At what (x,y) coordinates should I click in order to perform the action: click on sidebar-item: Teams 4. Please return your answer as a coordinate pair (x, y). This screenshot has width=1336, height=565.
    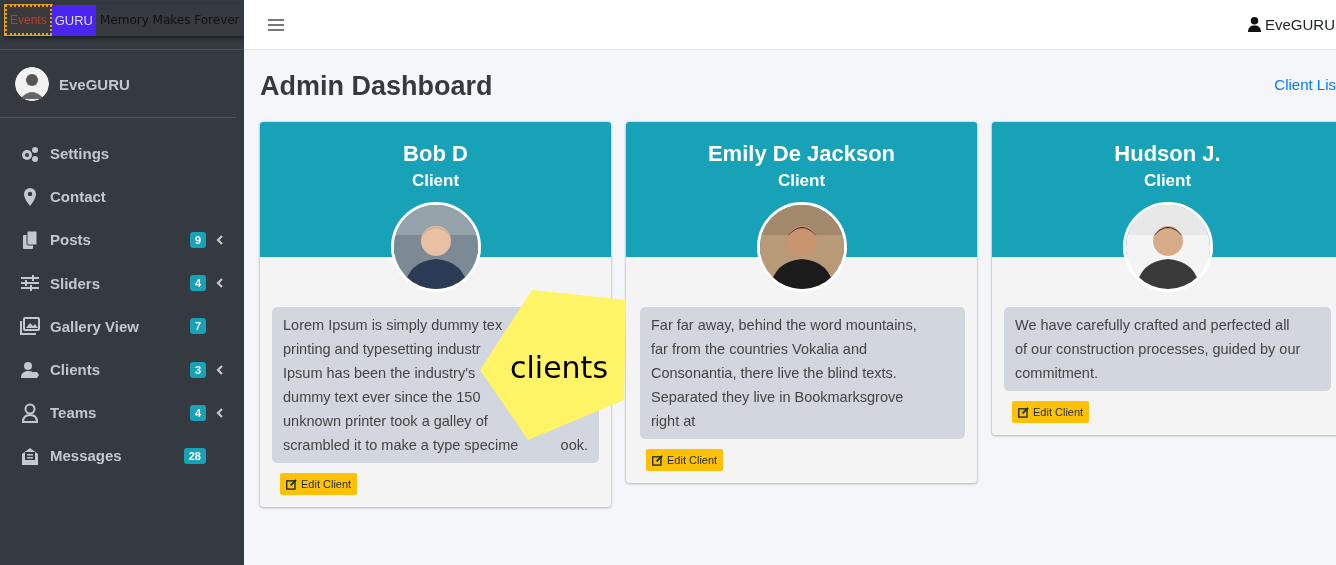
    Looking at the image, I should click on (122, 413).